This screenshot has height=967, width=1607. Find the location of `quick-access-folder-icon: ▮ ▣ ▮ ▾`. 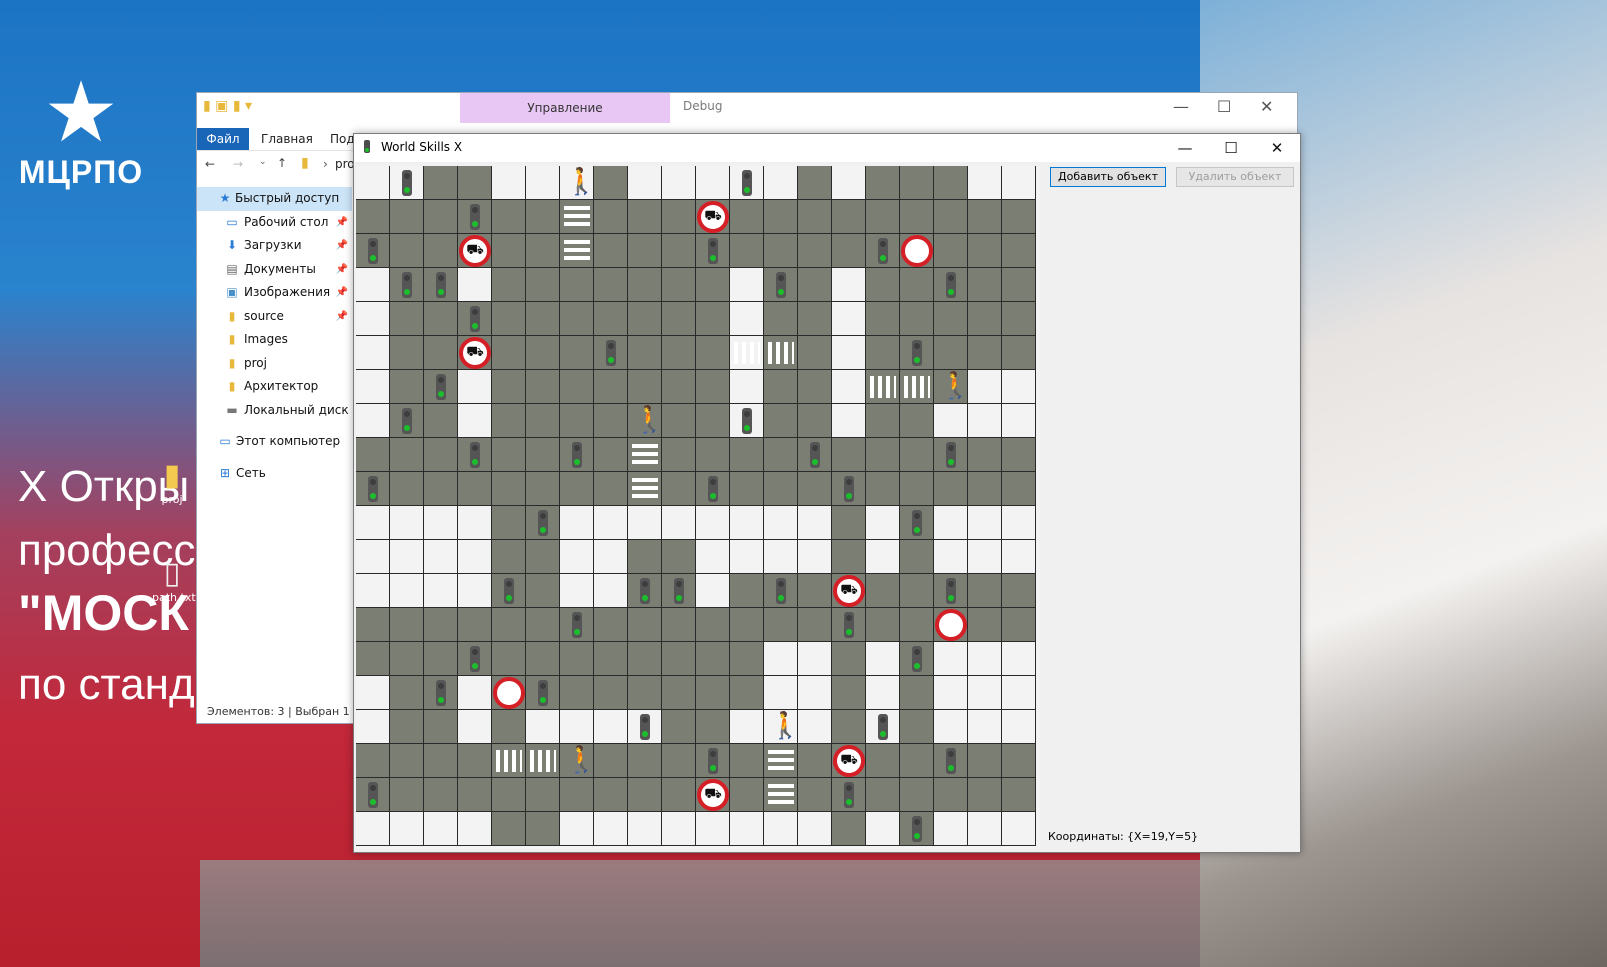

quick-access-folder-icon: ▮ ▣ ▮ ▾ is located at coordinates (227, 106).